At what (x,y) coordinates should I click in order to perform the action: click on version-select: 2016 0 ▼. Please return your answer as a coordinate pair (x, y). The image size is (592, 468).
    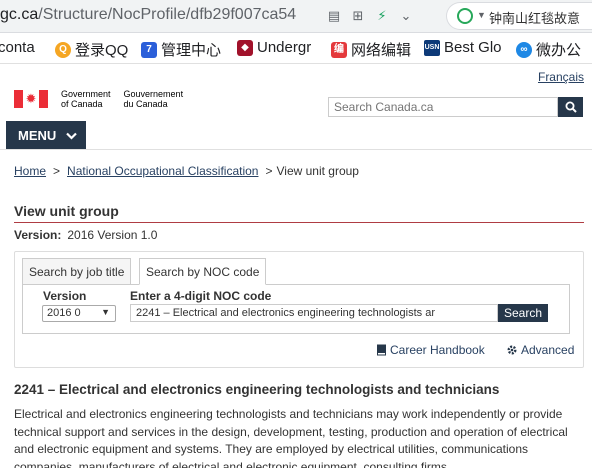
    Looking at the image, I should click on (79, 313).